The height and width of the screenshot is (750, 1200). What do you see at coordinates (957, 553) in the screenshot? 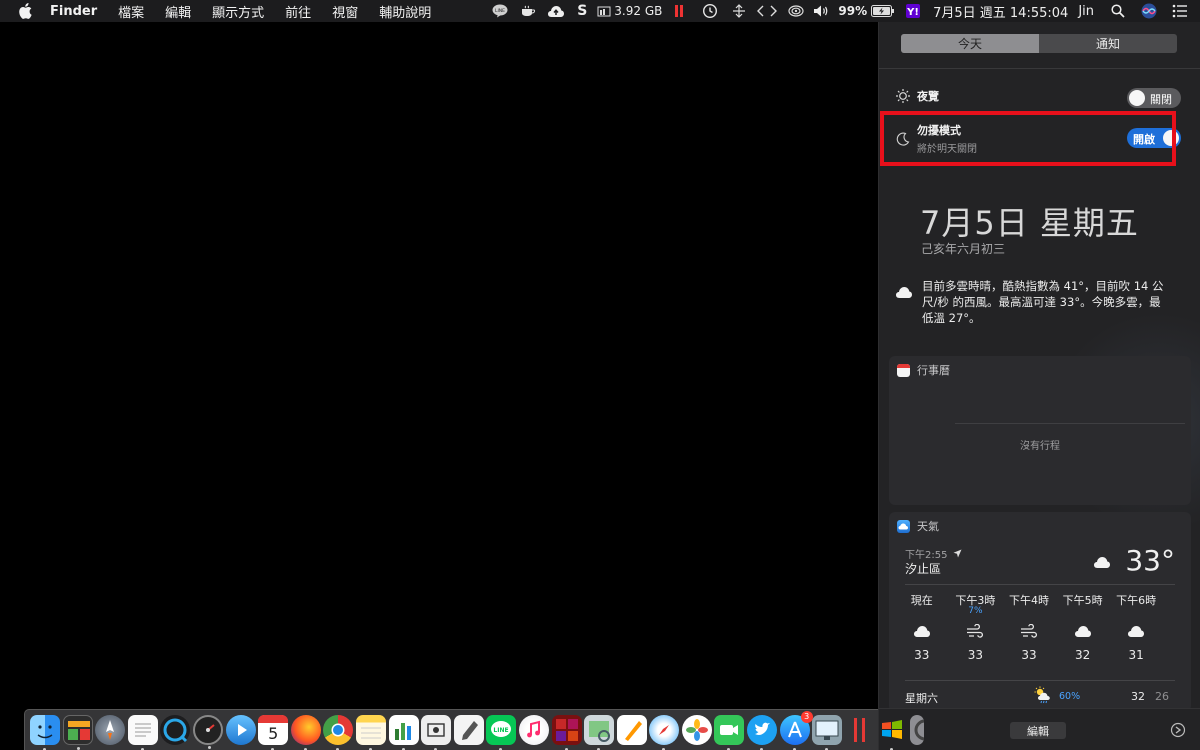
I see `location-arrow-icon` at bounding box center [957, 553].